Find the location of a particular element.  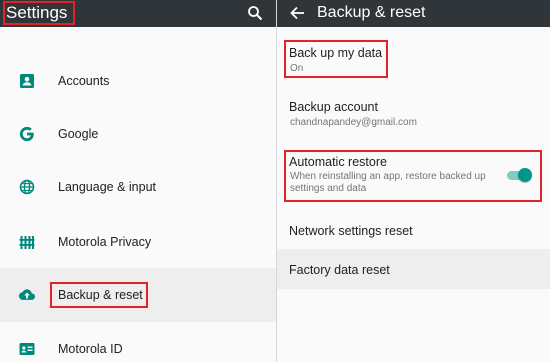

backup-account-title: Backup account is located at coordinates (333, 107).